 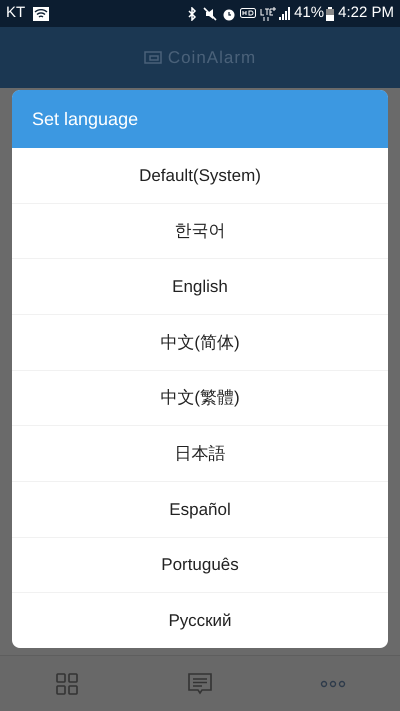 I want to click on logo-icon, so click(x=153, y=57).